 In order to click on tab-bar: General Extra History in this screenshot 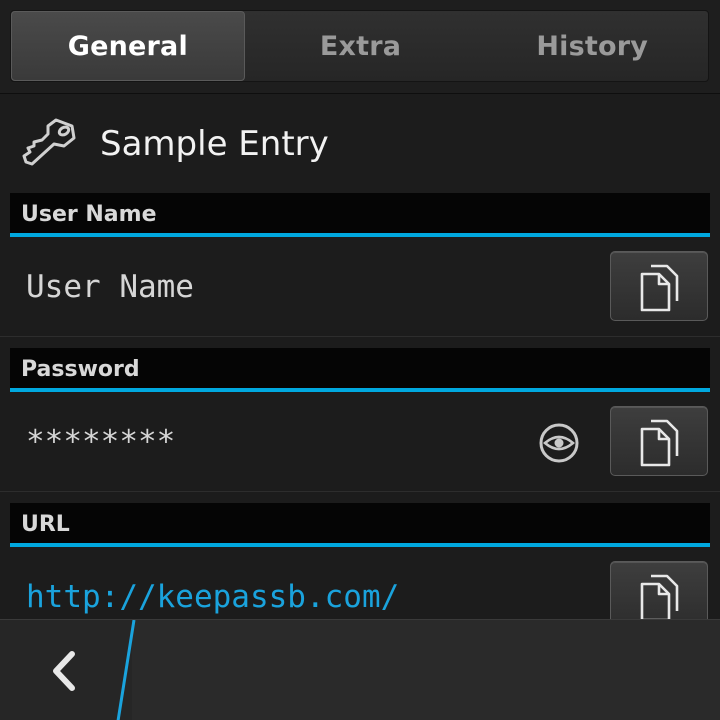, I will do `click(360, 47)`.